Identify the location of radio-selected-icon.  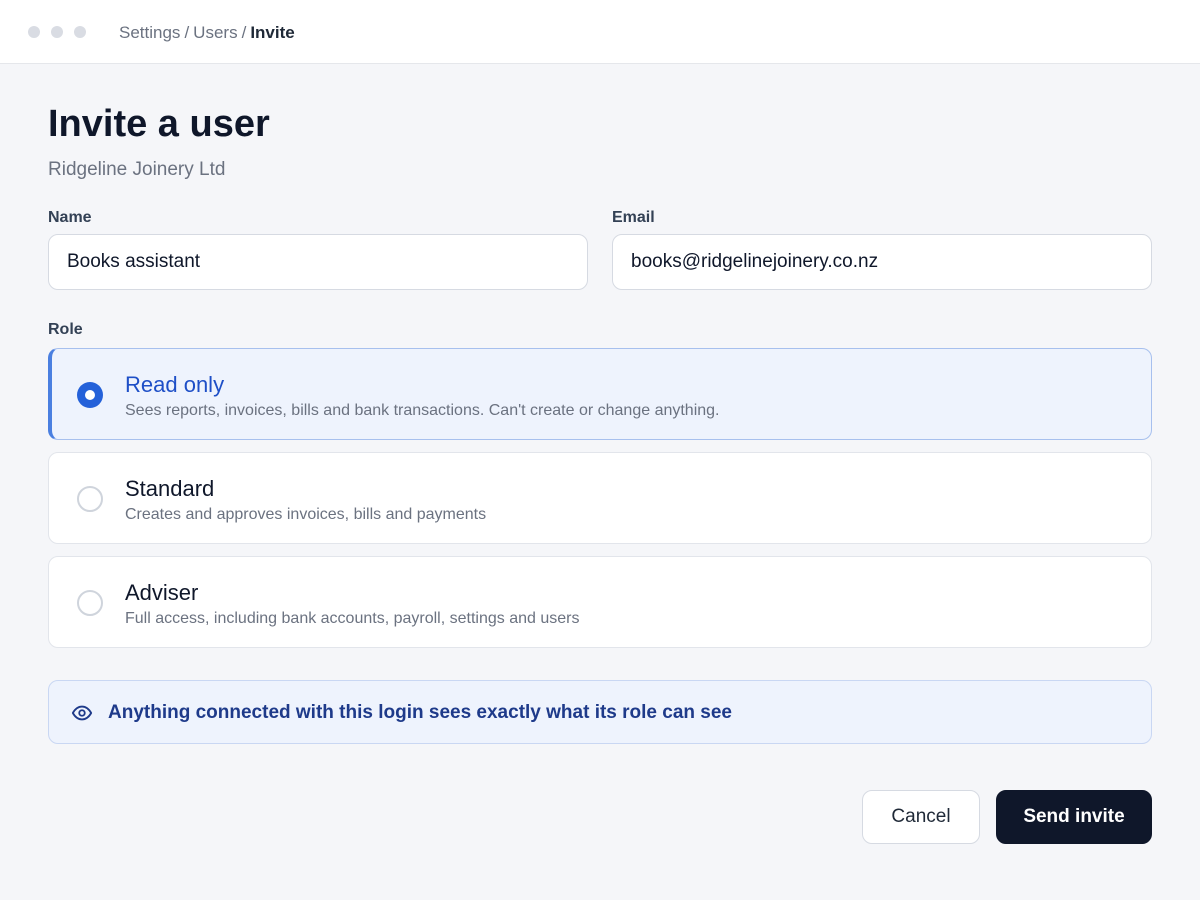
(90, 395).